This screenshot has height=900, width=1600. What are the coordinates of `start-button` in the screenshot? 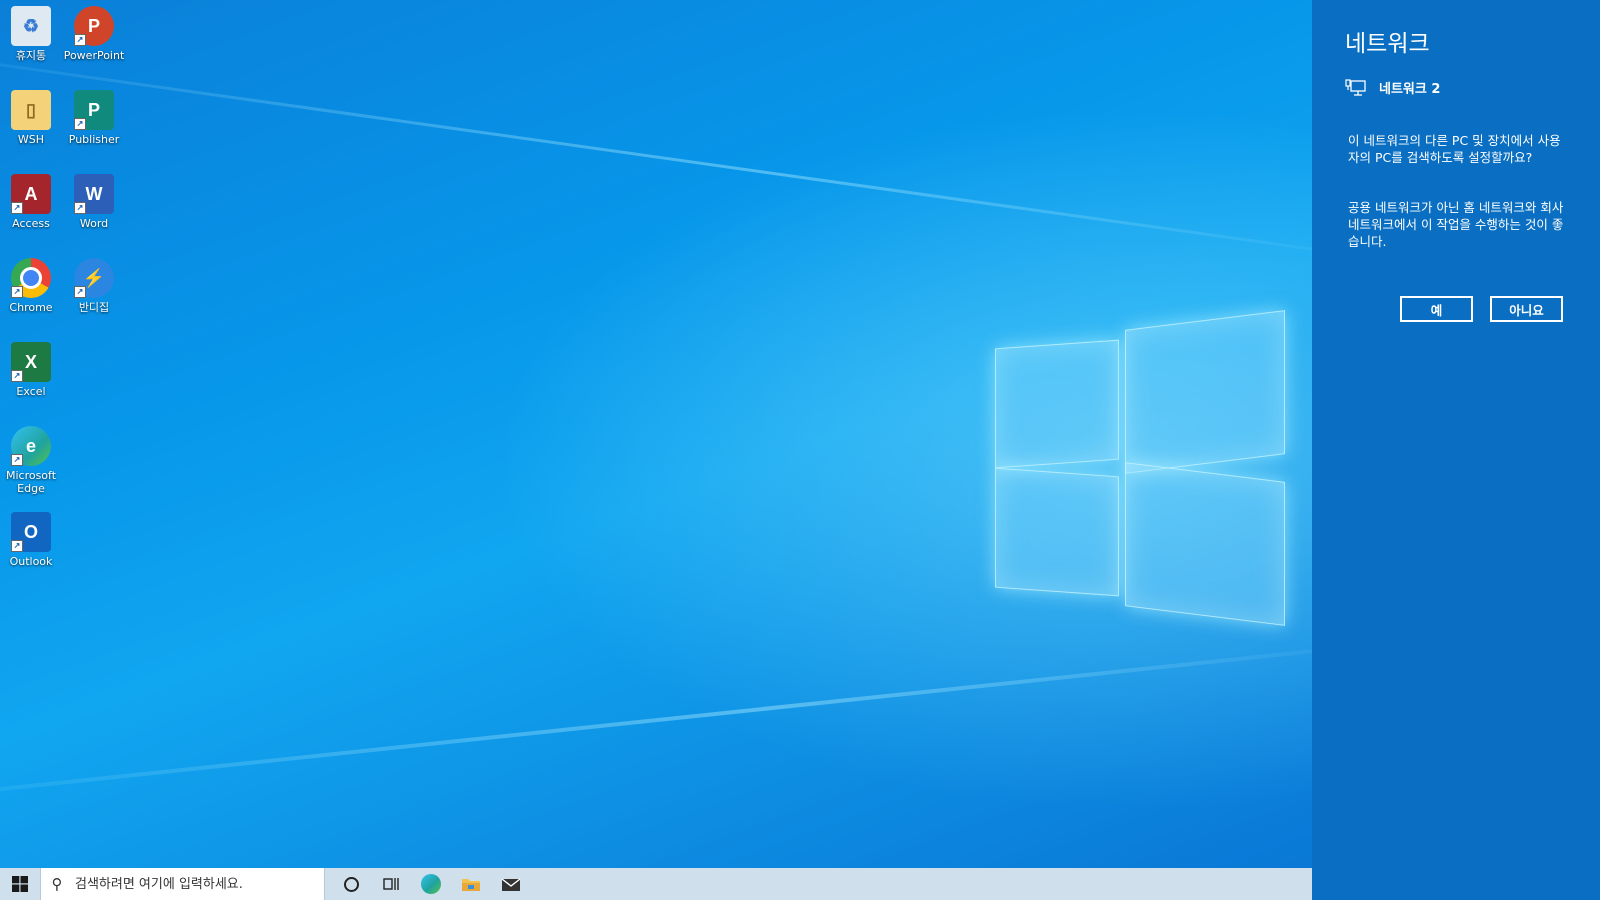 It's located at (20, 884).